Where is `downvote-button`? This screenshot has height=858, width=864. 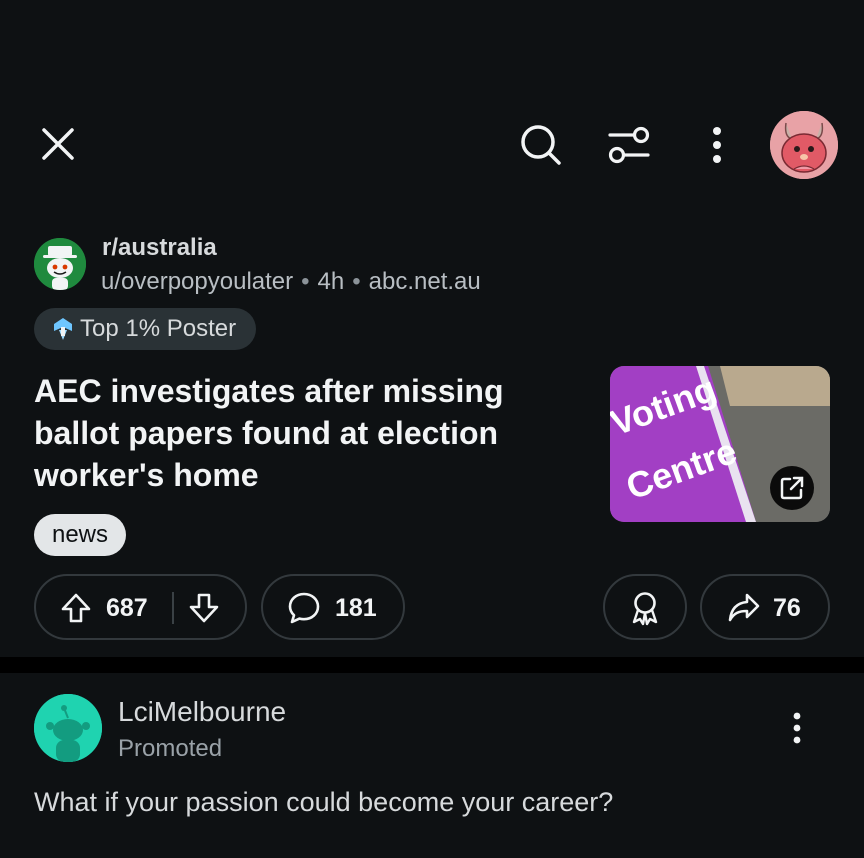
downvote-button is located at coordinates (204, 608).